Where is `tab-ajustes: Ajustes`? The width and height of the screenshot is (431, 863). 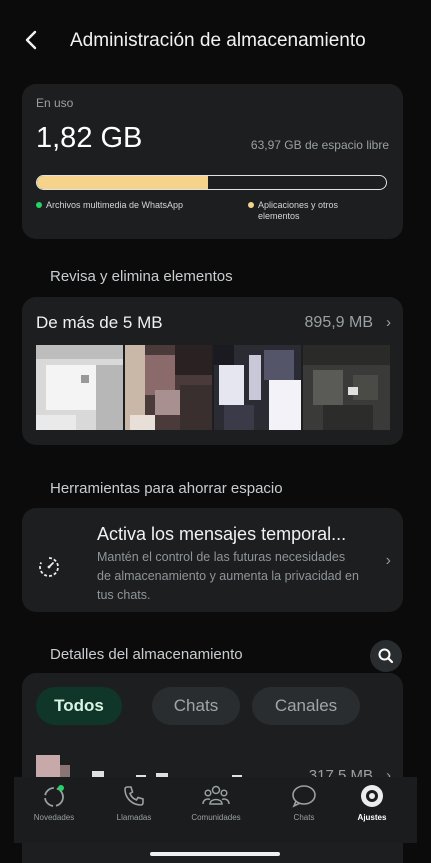 tab-ajustes: Ajustes is located at coordinates (372, 802).